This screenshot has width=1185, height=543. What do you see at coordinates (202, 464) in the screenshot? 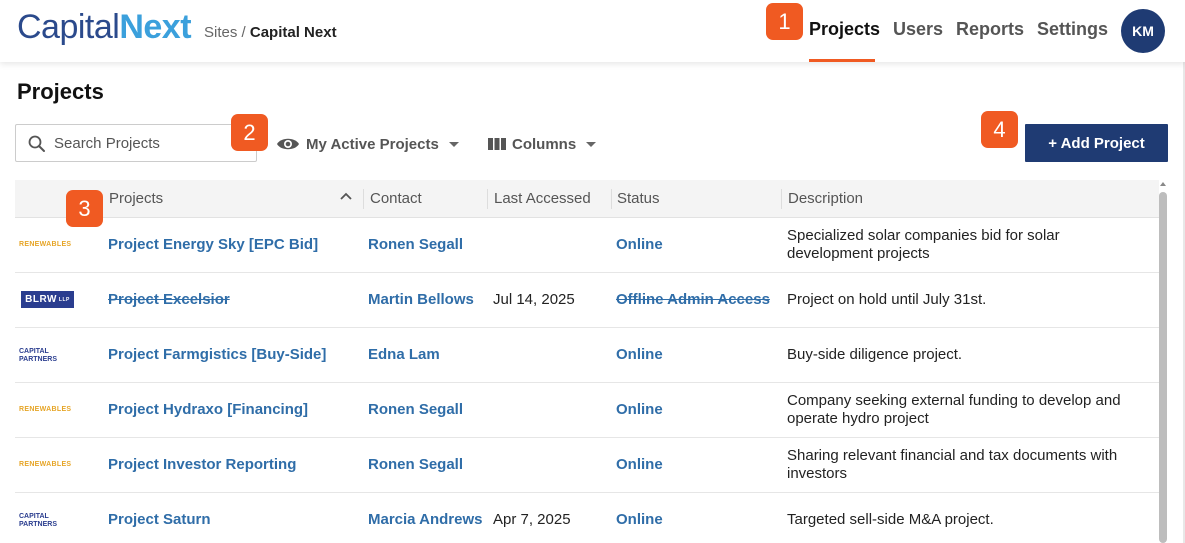
I see `project-name-link: Project Investor Reporting` at bounding box center [202, 464].